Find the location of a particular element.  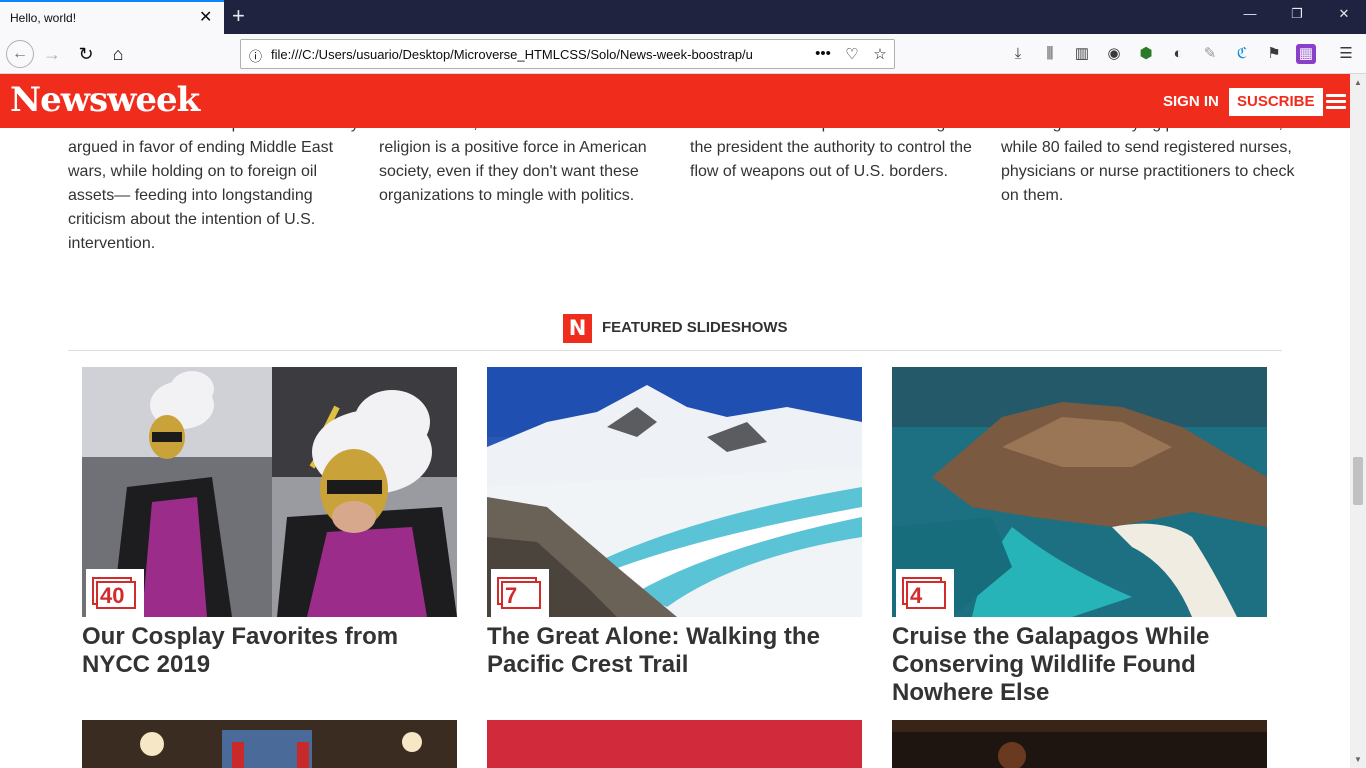

photo-count-badge: 40 is located at coordinates (115, 593).